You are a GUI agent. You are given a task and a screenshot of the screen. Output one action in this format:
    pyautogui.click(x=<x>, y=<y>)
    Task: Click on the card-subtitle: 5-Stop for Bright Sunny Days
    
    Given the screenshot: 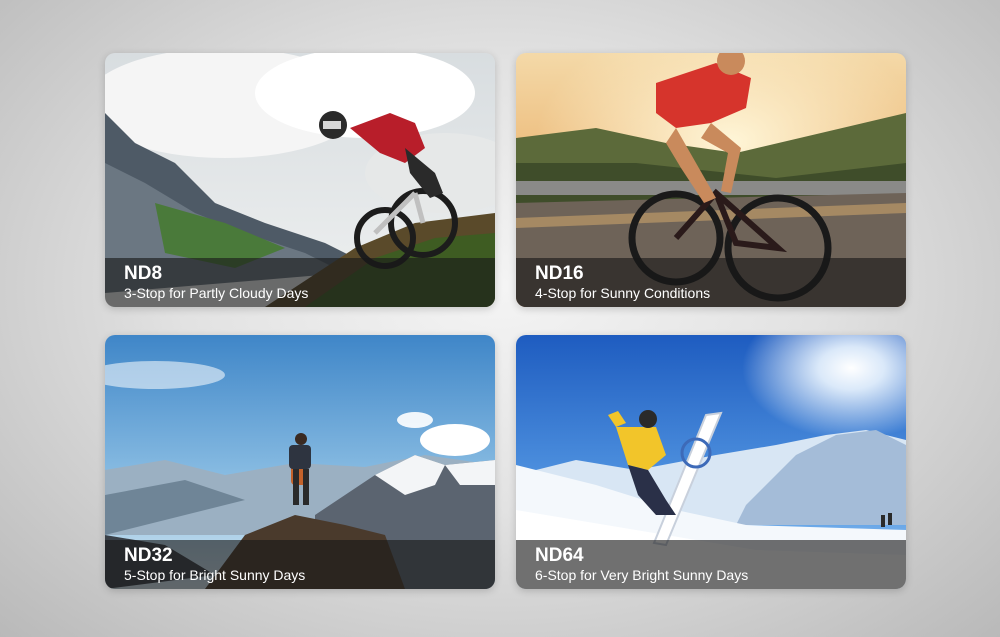 What is the action you would take?
    pyautogui.click(x=215, y=575)
    